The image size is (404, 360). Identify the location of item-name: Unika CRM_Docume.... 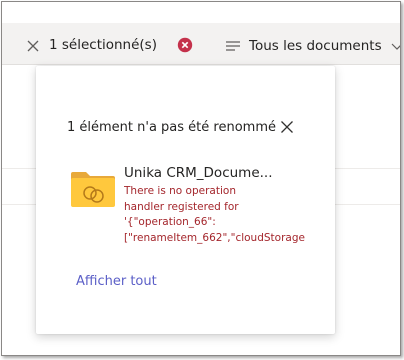
(198, 173).